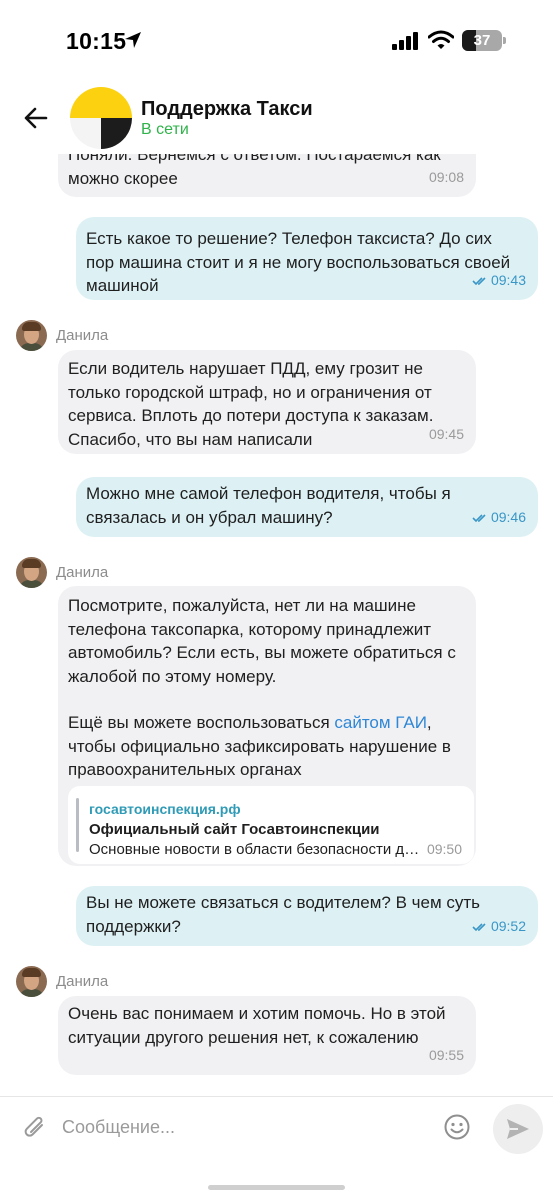 This screenshot has height=1200, width=553. Describe the element at coordinates (444, 849) in the screenshot. I see `message-time: 09:50` at that location.